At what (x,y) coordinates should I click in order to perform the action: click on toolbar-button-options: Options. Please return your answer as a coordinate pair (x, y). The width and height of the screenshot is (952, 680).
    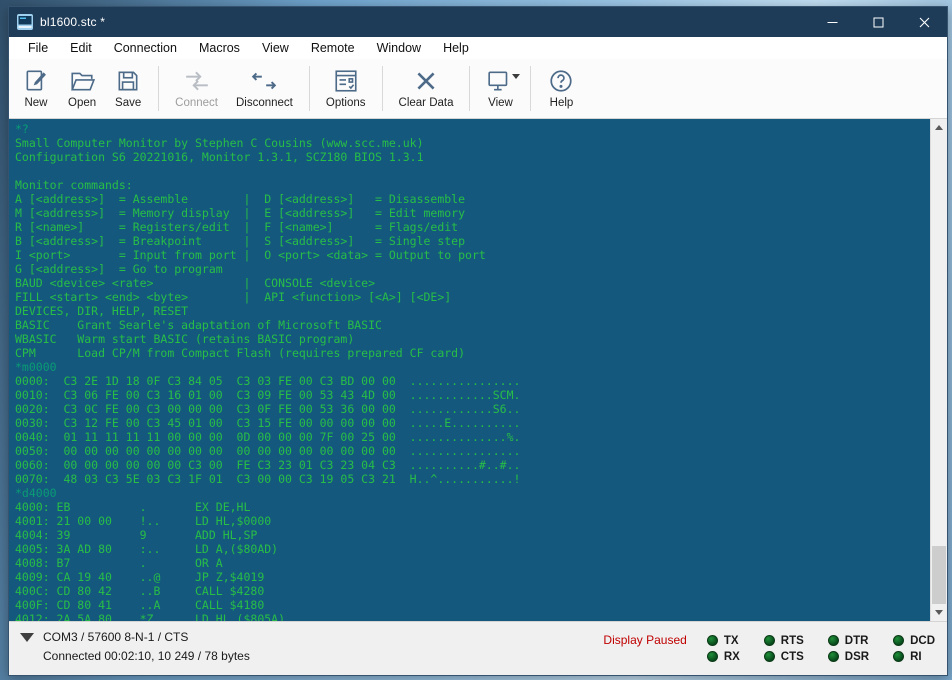
    Looking at the image, I should click on (346, 88).